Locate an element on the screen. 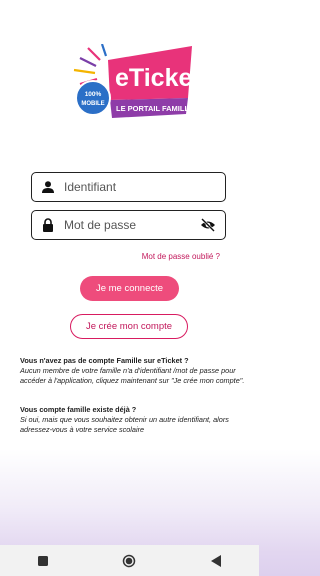 This screenshot has width=320, height=576. login-placeholder: Identifiant is located at coordinates (90, 187).